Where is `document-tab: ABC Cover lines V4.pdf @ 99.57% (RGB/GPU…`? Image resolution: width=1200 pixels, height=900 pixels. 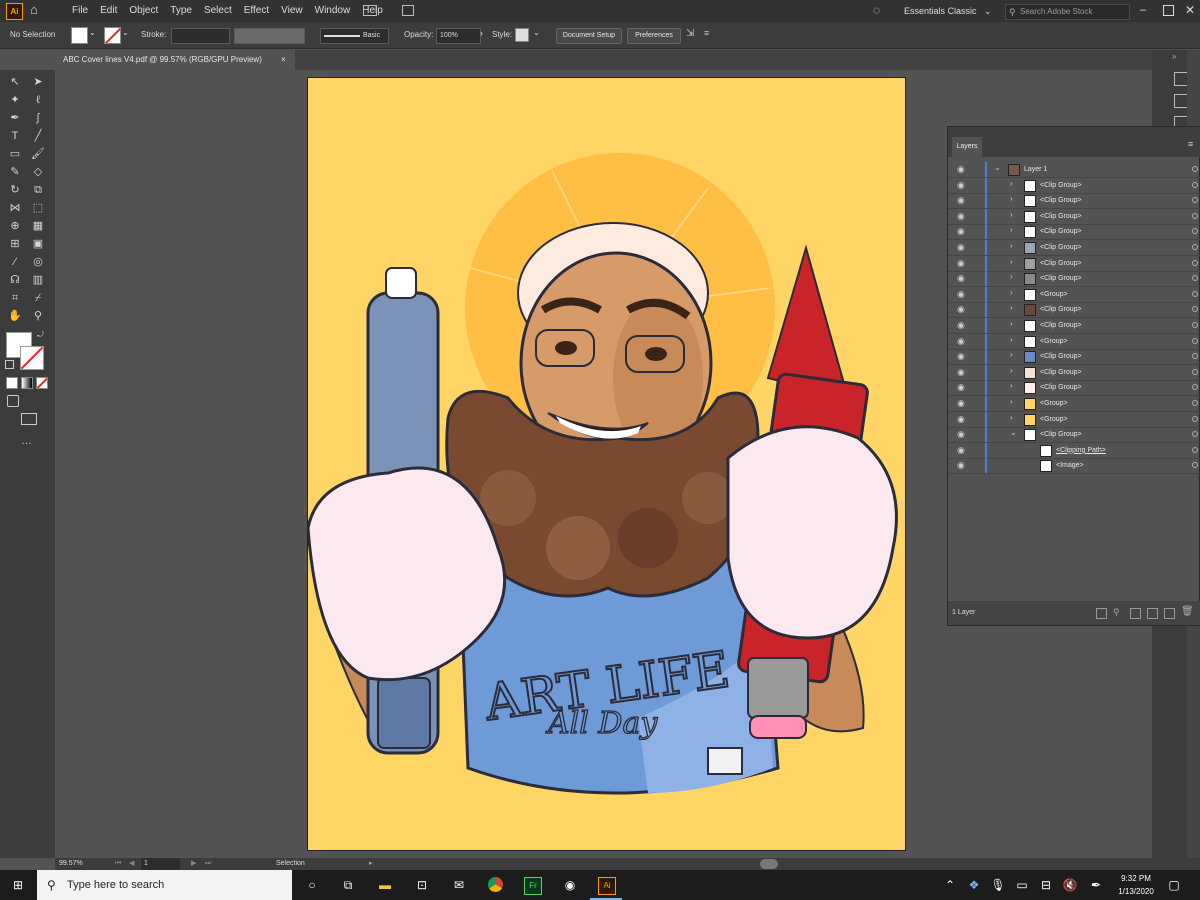
document-tab: ABC Cover lines V4.pdf @ 99.57% (RGB/GPU… is located at coordinates (175, 60).